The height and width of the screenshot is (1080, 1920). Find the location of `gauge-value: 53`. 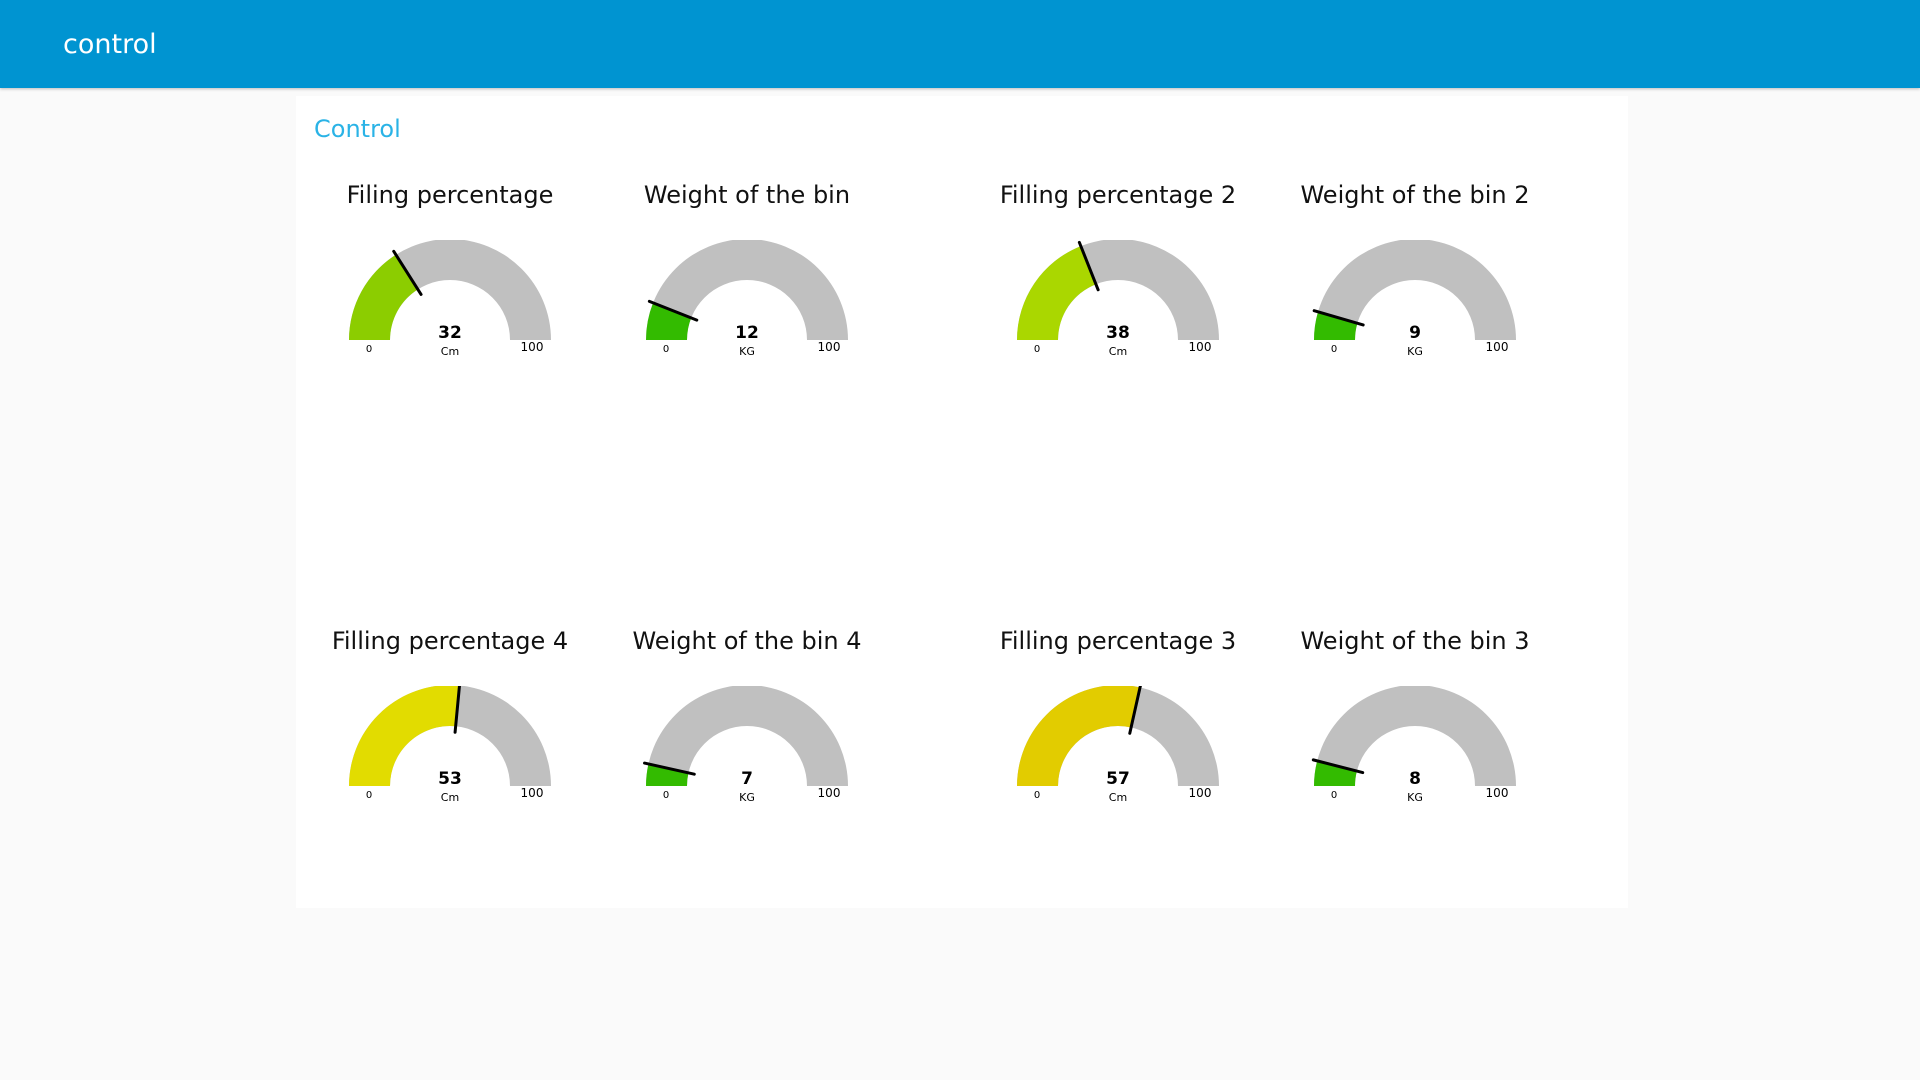

gauge-value: 53 is located at coordinates (450, 779).